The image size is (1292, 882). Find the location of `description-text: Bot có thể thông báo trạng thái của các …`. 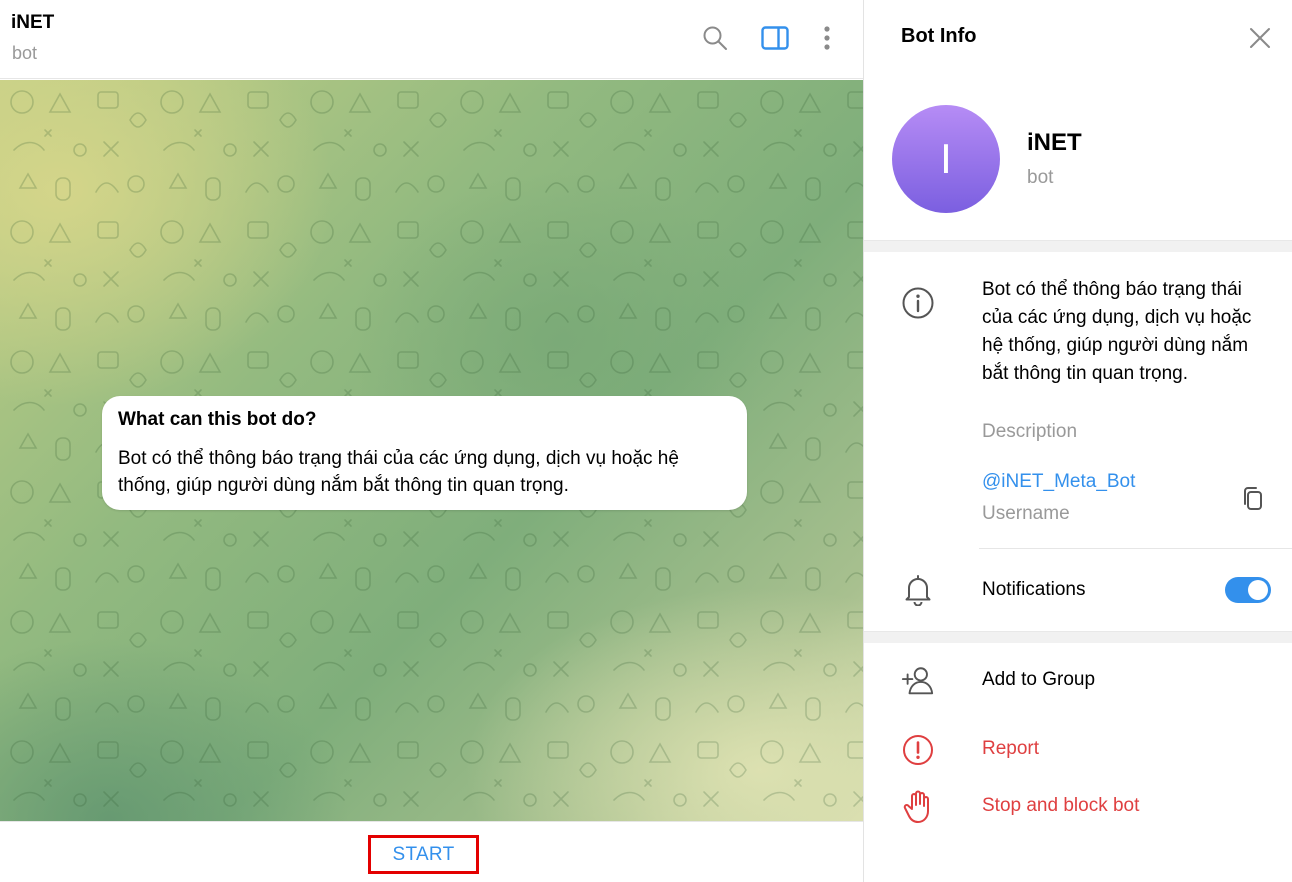

description-text: Bot có thể thông báo trạng thái của các … is located at coordinates (1117, 331).